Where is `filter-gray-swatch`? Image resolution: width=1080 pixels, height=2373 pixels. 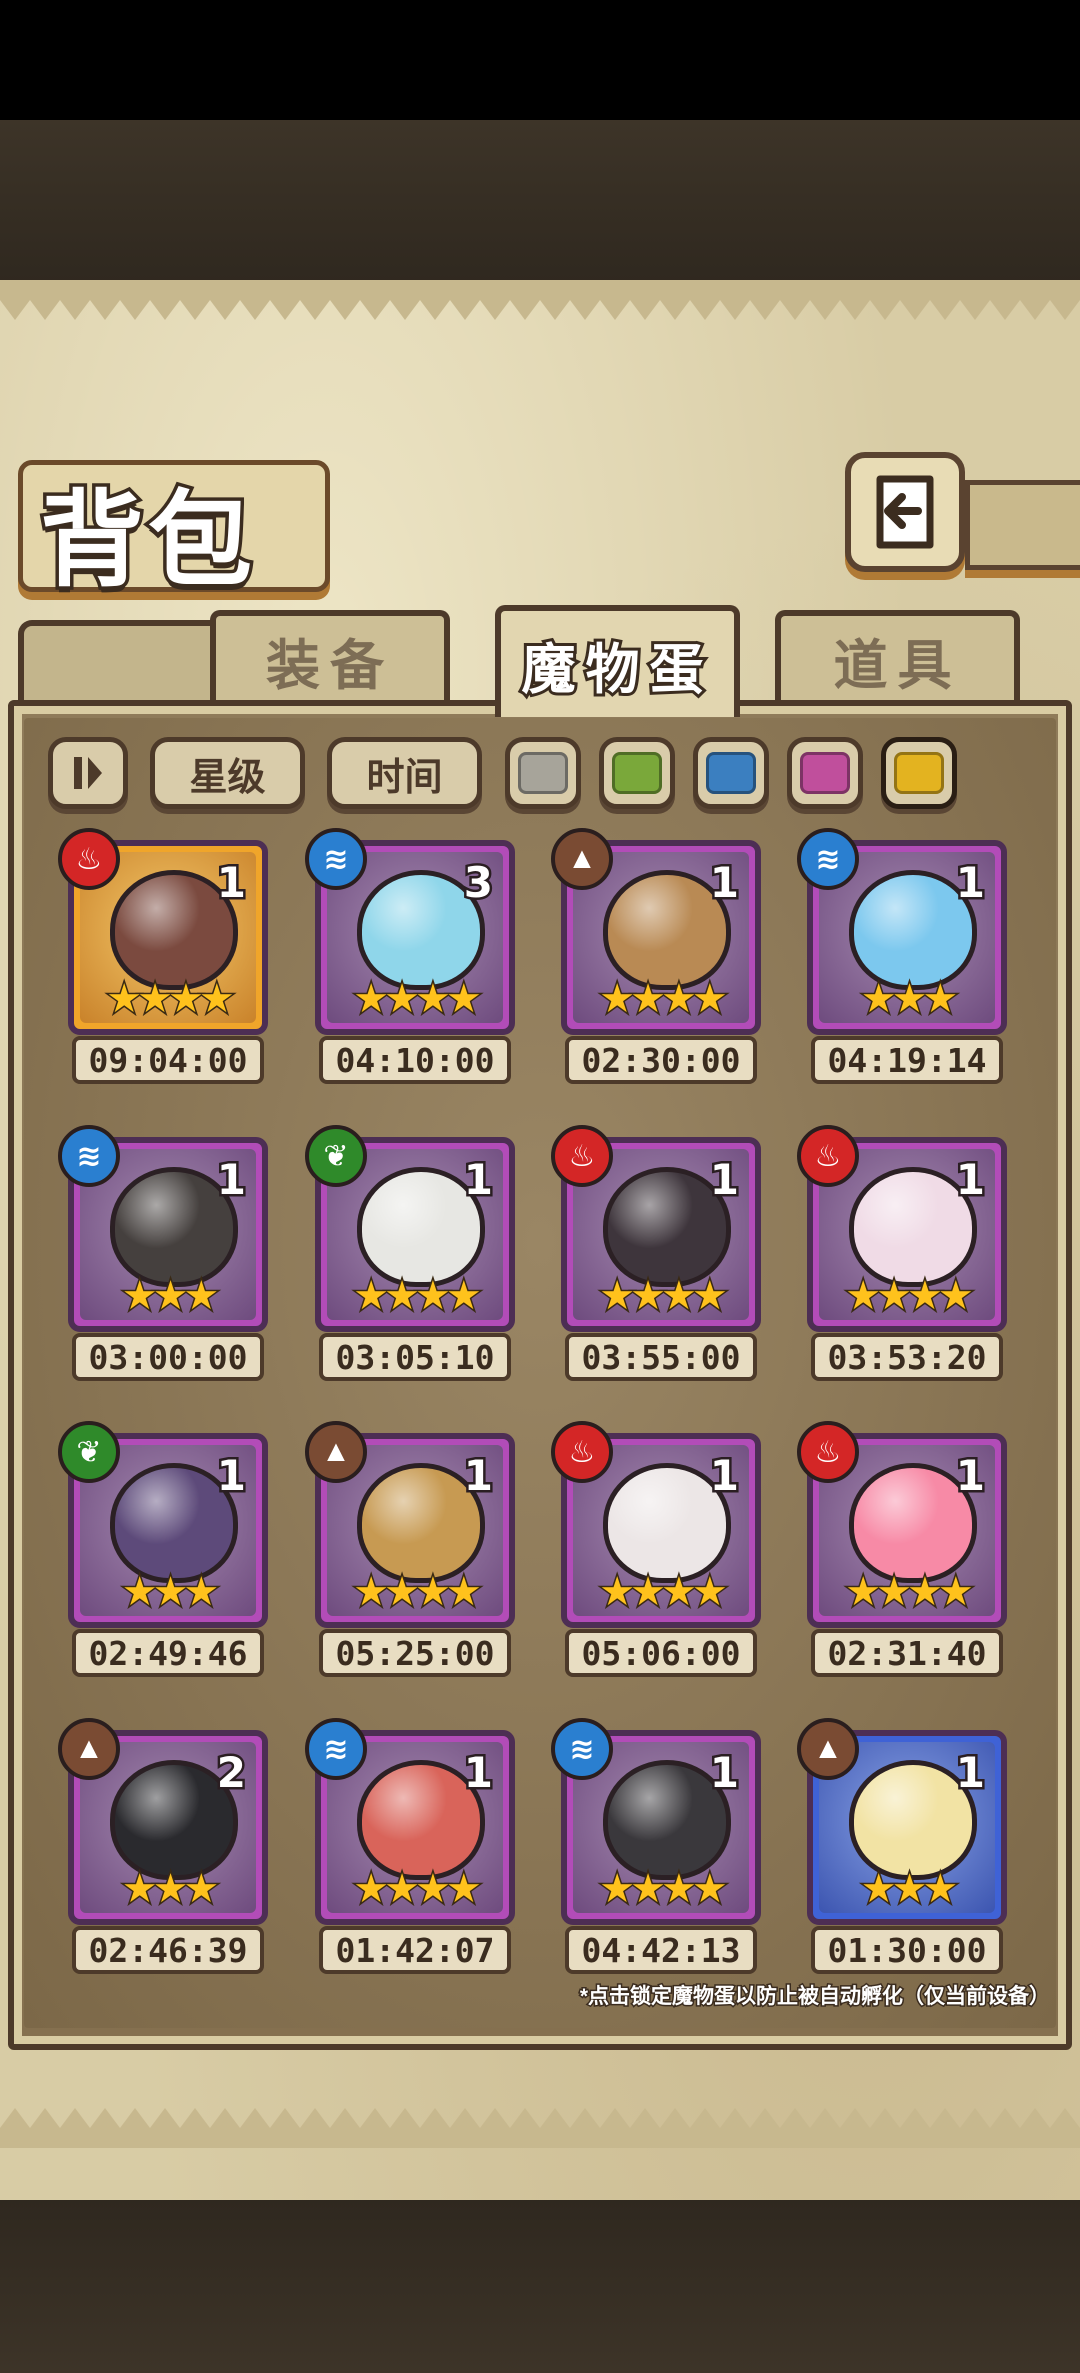 filter-gray-swatch is located at coordinates (543, 773).